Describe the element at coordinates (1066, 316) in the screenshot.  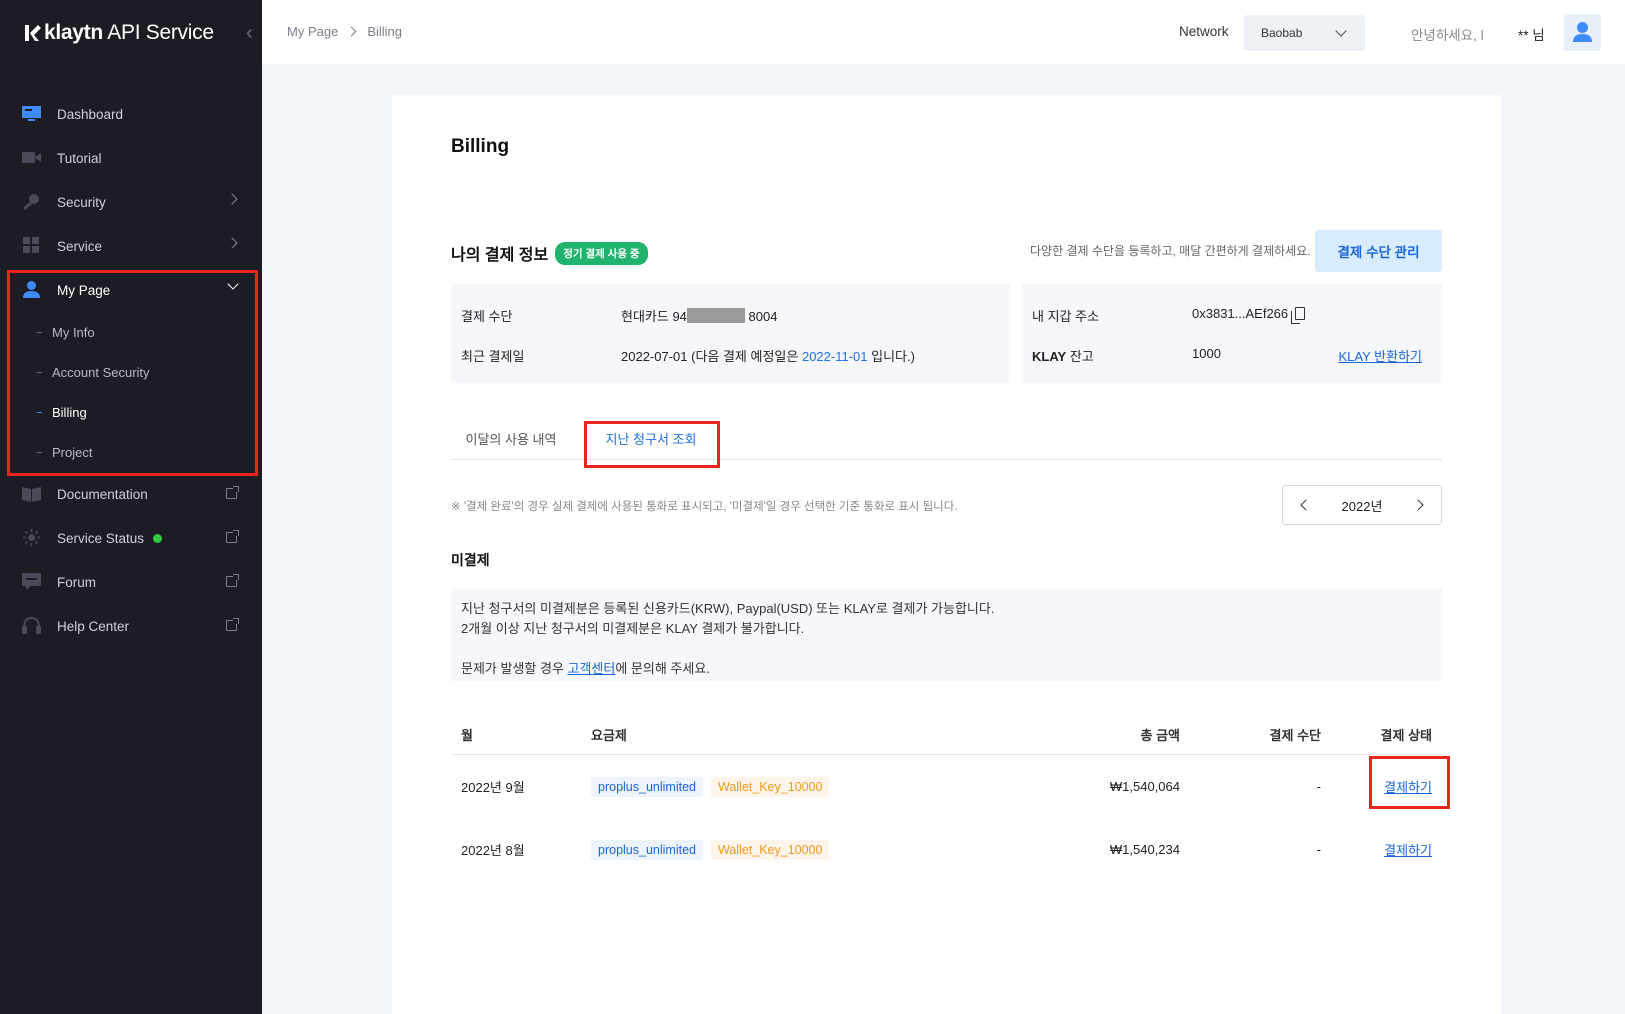
I see `wallet-address-label: 내 지갑 주소` at that location.